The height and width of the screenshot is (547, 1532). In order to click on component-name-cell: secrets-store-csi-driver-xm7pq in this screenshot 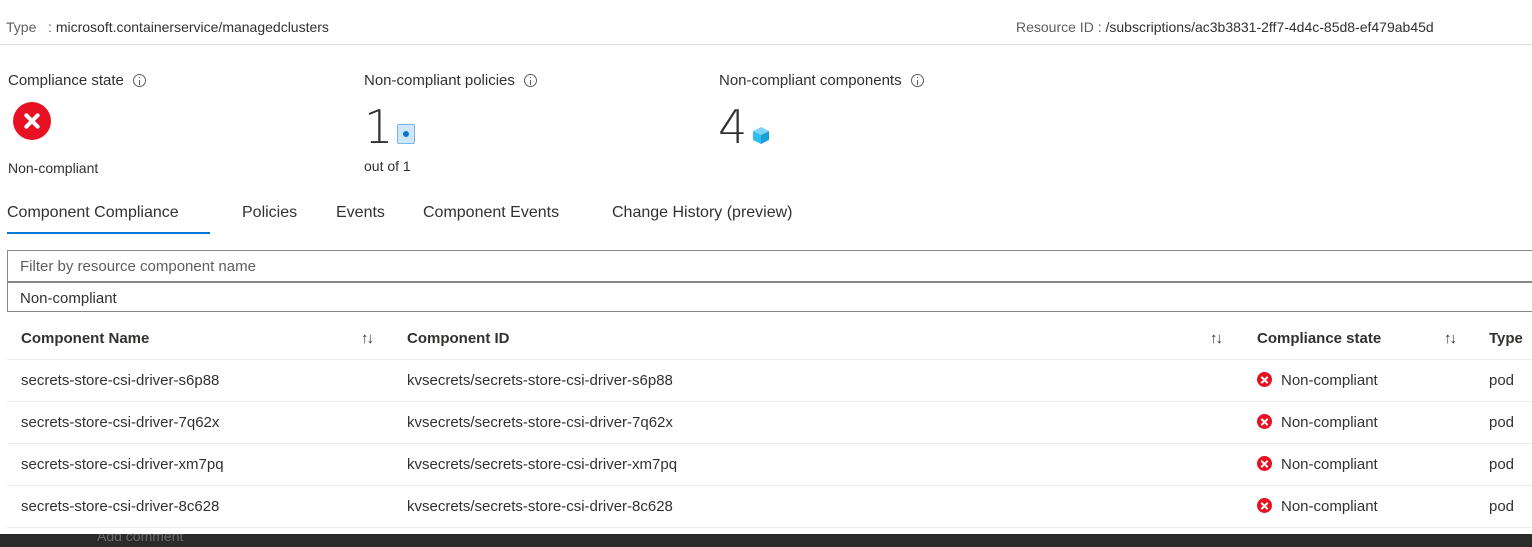, I will do `click(122, 465)`.